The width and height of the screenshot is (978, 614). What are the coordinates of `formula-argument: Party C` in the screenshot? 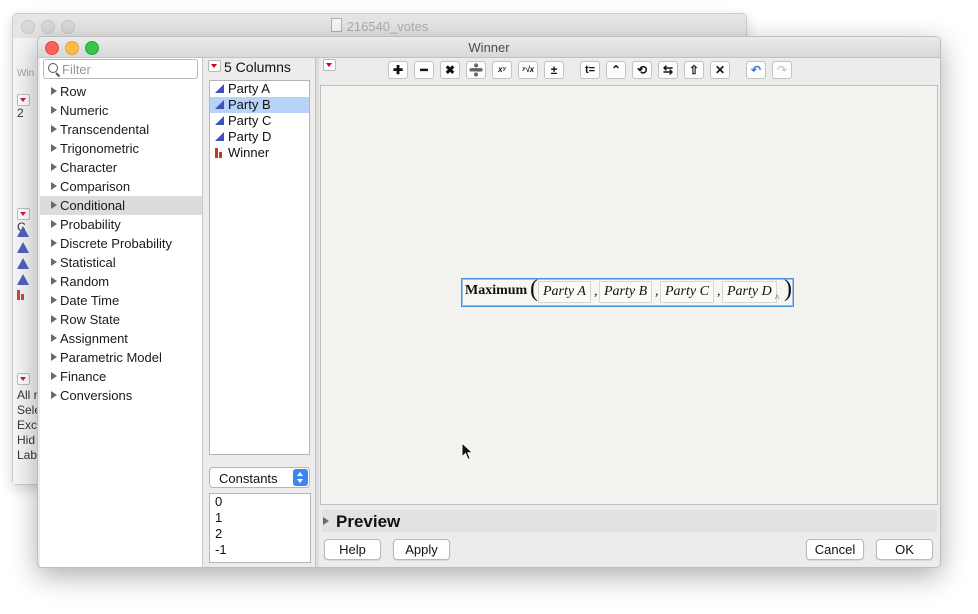 It's located at (687, 292).